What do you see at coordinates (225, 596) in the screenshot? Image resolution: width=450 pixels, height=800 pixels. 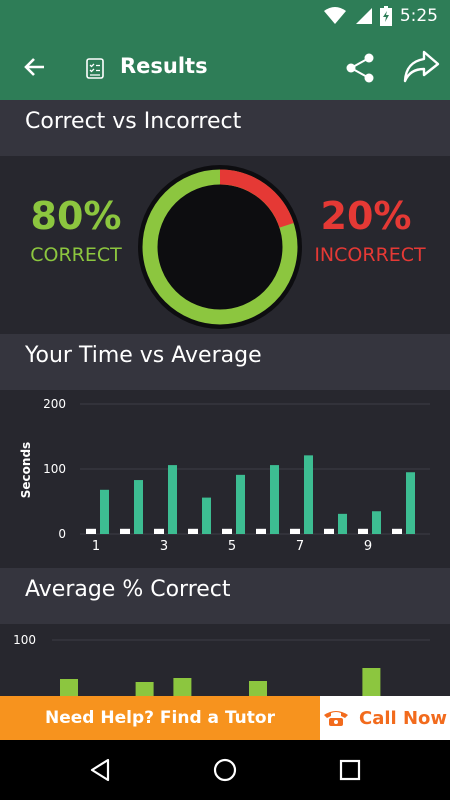 I see `section-header-average-correct: Average % Correct` at bounding box center [225, 596].